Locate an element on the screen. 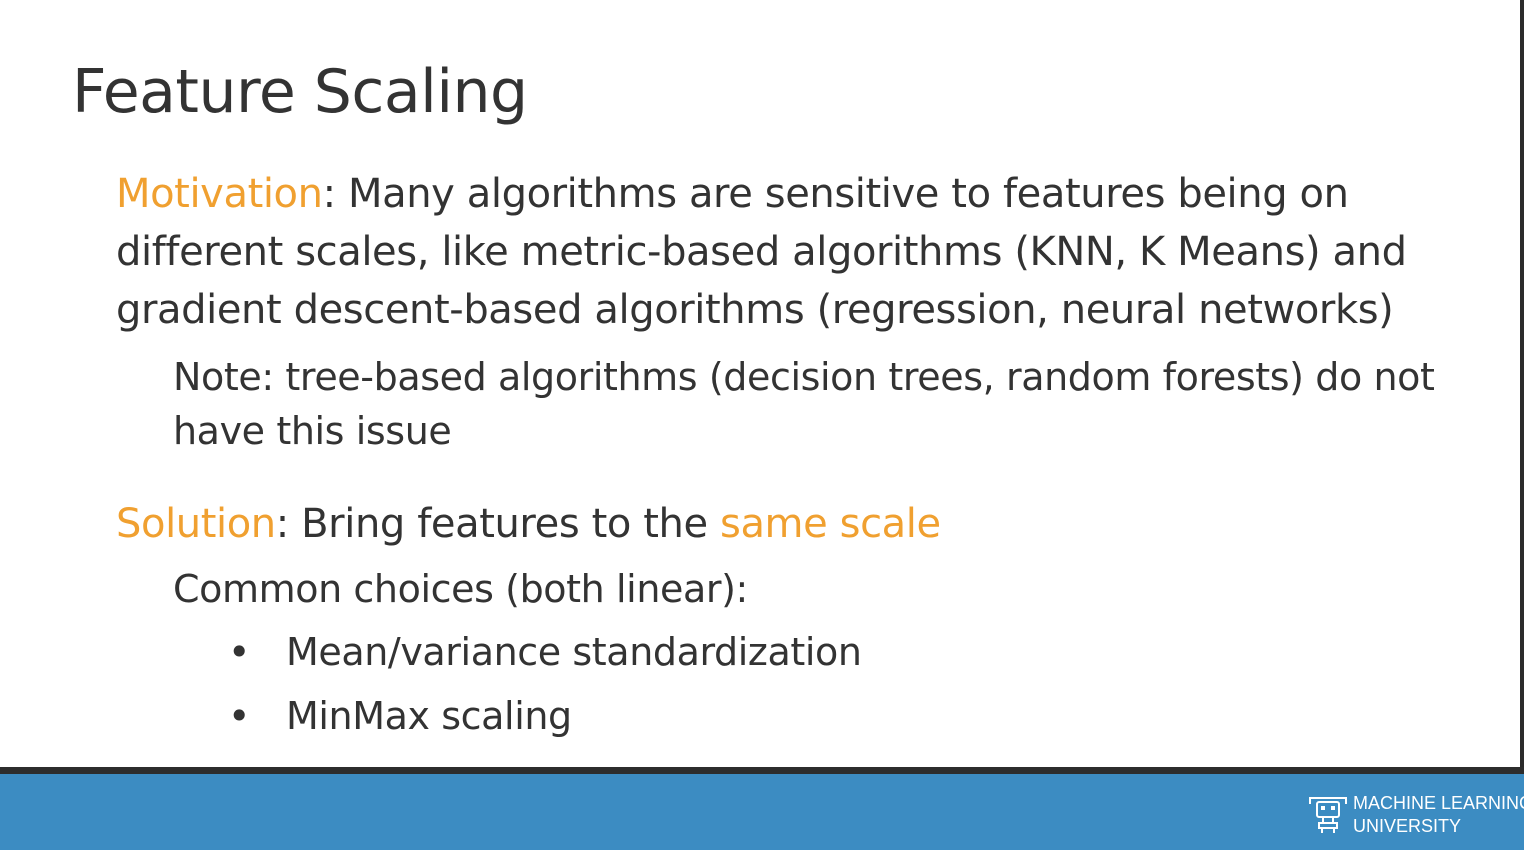 The width and height of the screenshot is (1524, 850). brand-wordmark: MACHINE LEARNING UNIVERSITY is located at coordinates (1438, 815).